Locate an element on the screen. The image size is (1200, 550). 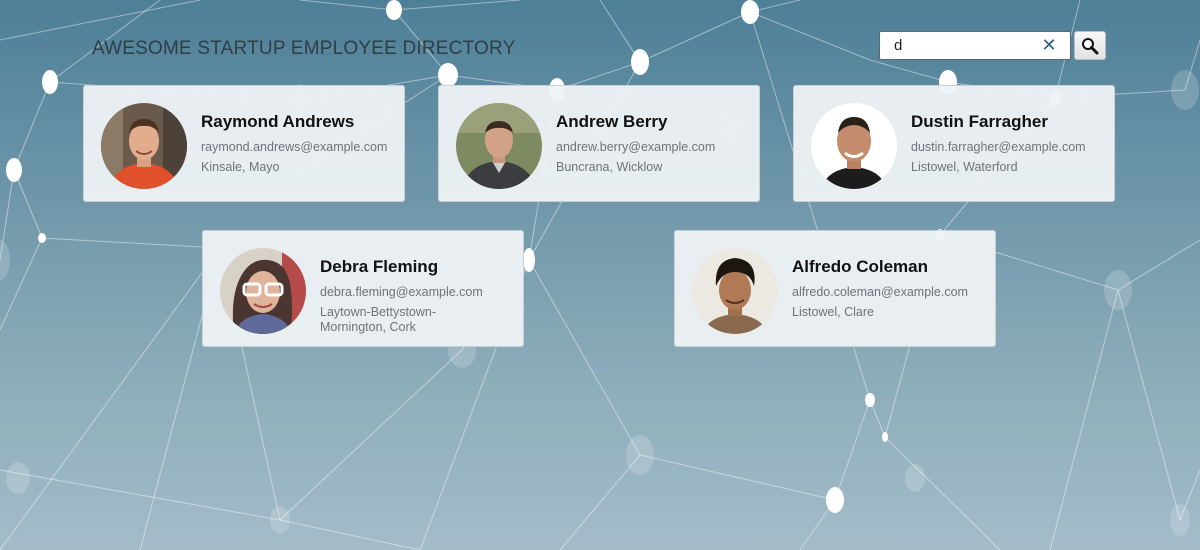
employee-name: Alfredo Coleman is located at coordinates (860, 266).